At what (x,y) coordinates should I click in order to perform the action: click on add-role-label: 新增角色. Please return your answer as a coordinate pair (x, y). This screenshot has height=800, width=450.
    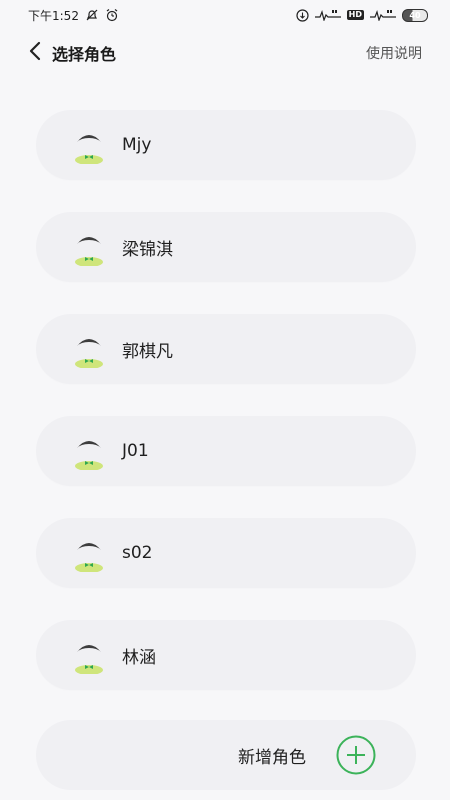
    Looking at the image, I should click on (272, 757).